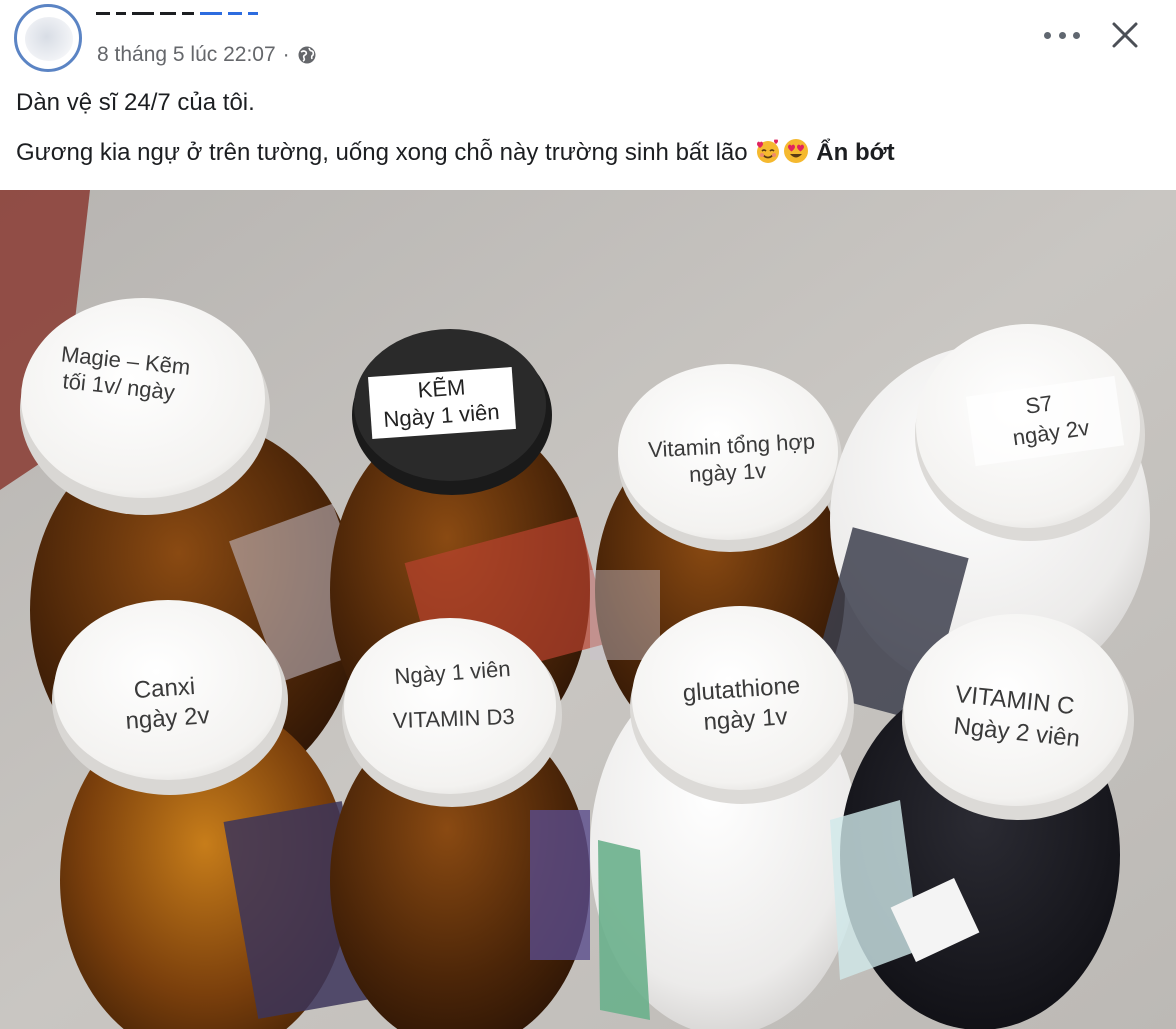 This screenshot has height=1029, width=1176. I want to click on bottle-vitamin-d3: Ngày 1 viên VITAMIN D3, so click(460, 823).